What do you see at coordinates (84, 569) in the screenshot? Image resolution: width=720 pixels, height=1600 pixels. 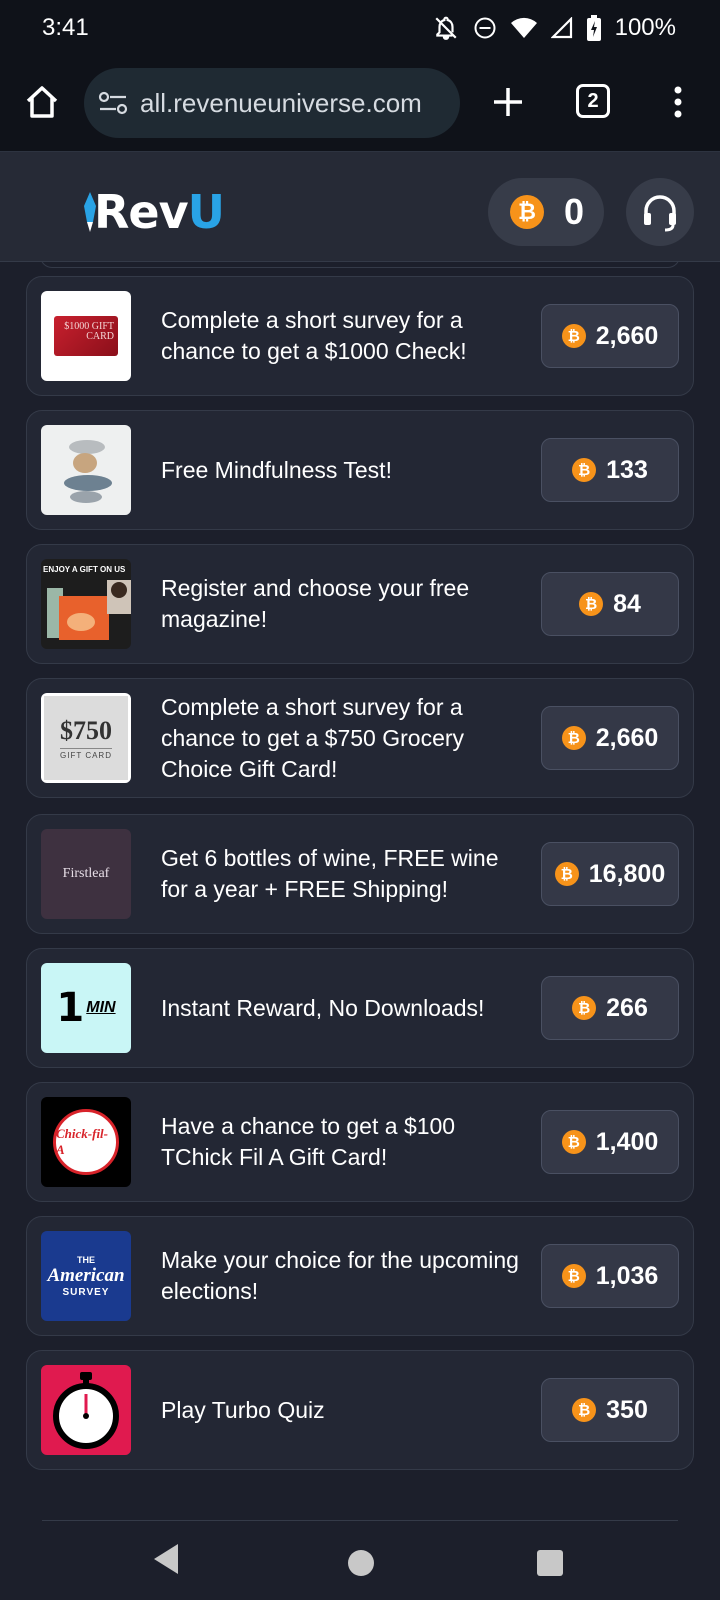 I see `magazine-banner-text: ENJOY A GIFT ON US` at bounding box center [84, 569].